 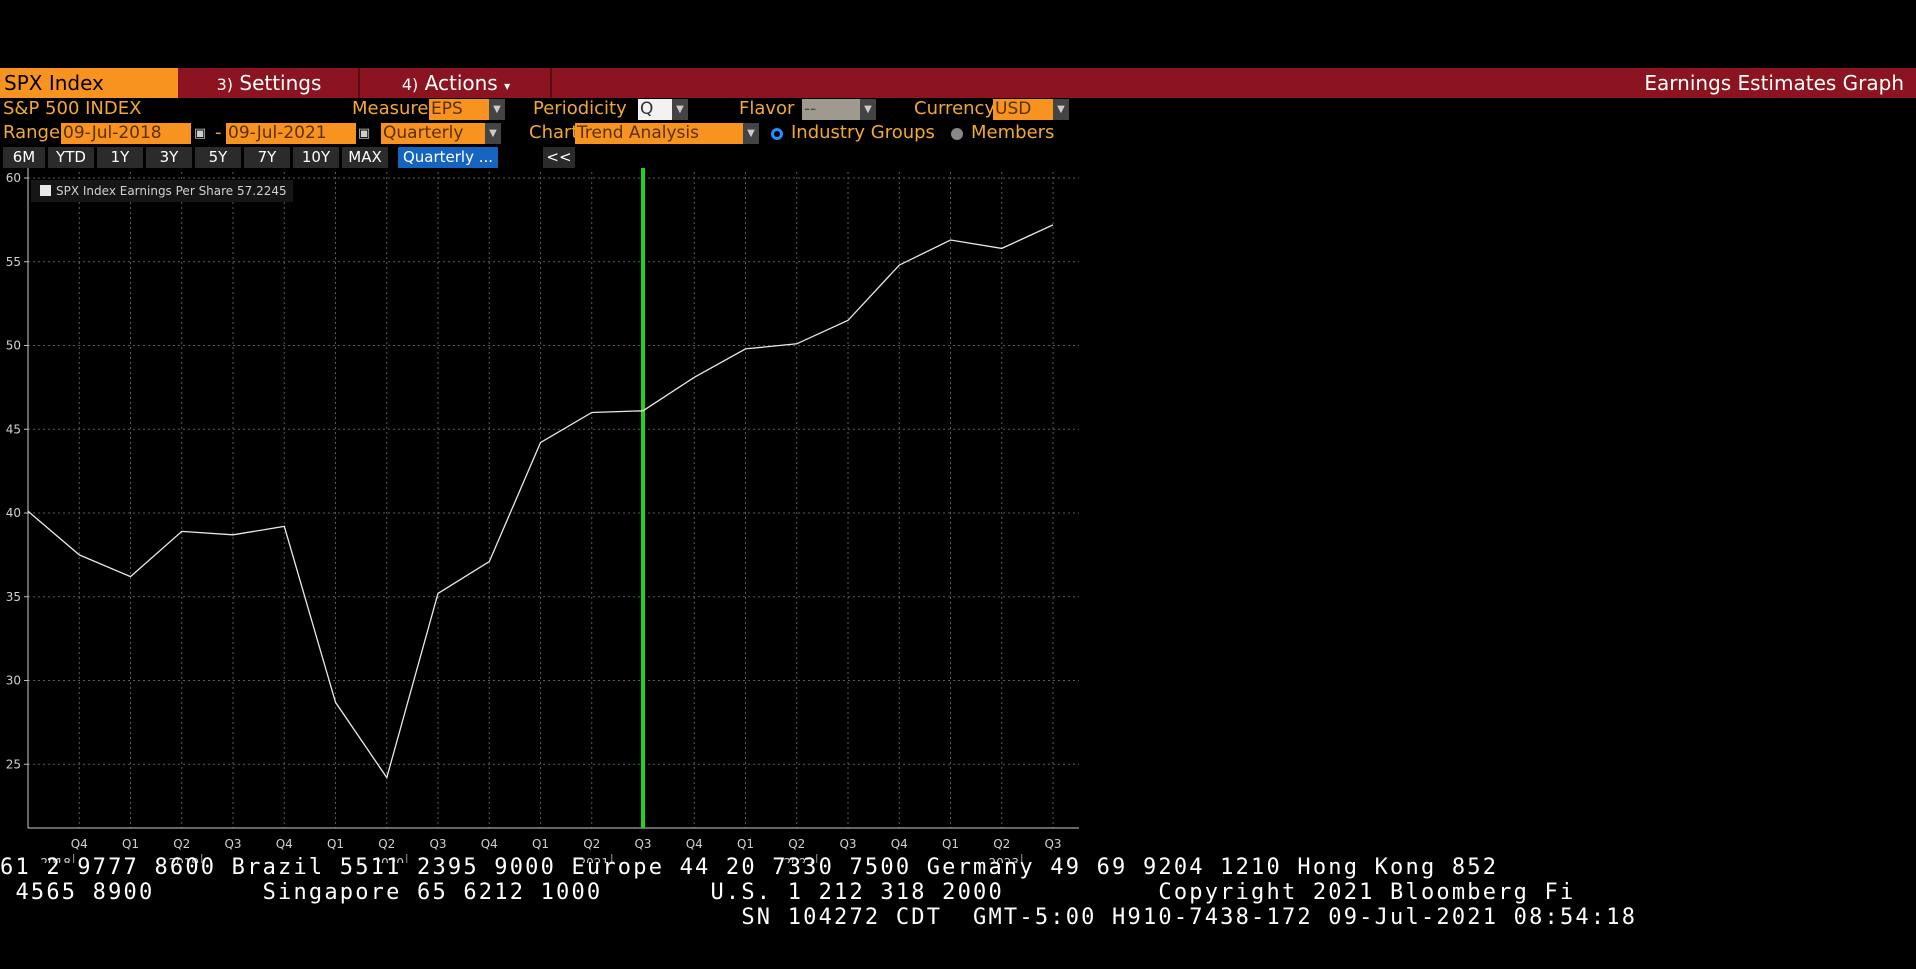 I want to click on flavor-dropdown-arrow: ▼, so click(x=868, y=109).